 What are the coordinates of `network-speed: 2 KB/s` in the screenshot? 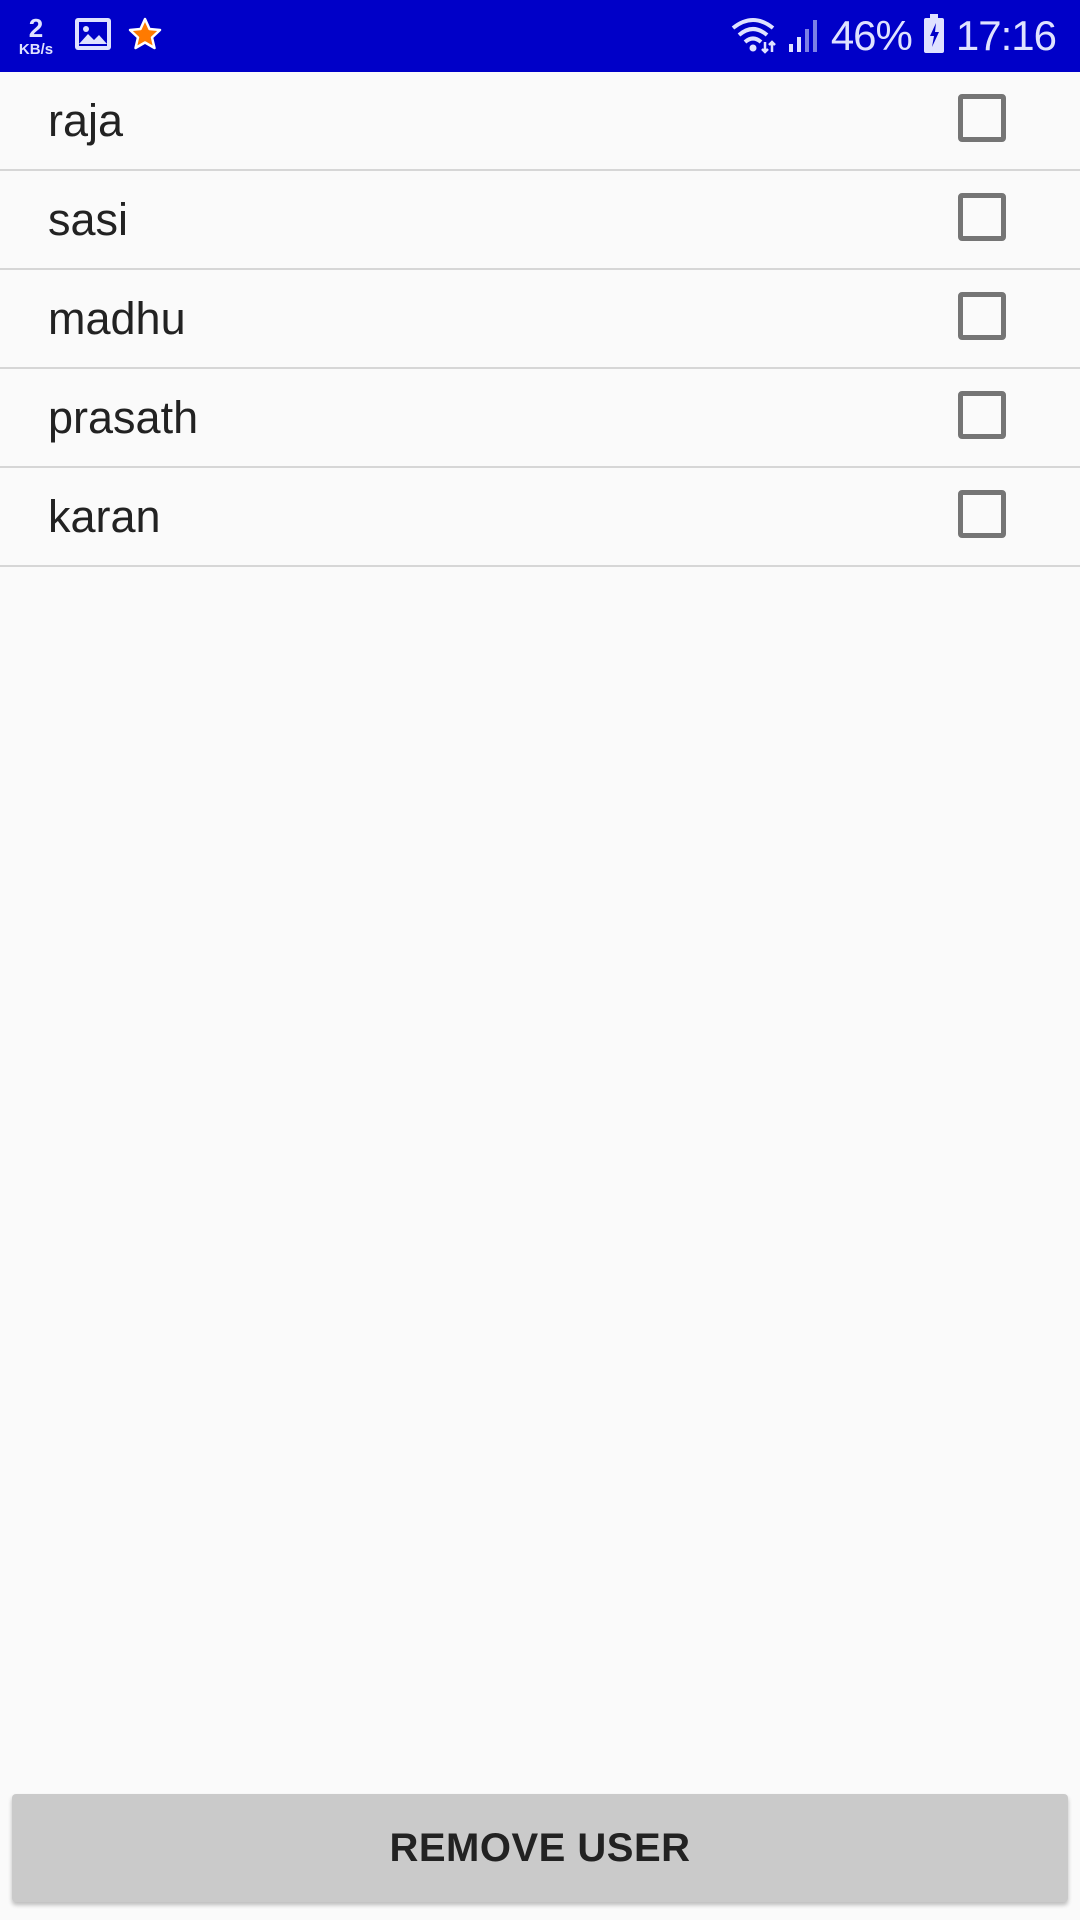 It's located at (36, 36).